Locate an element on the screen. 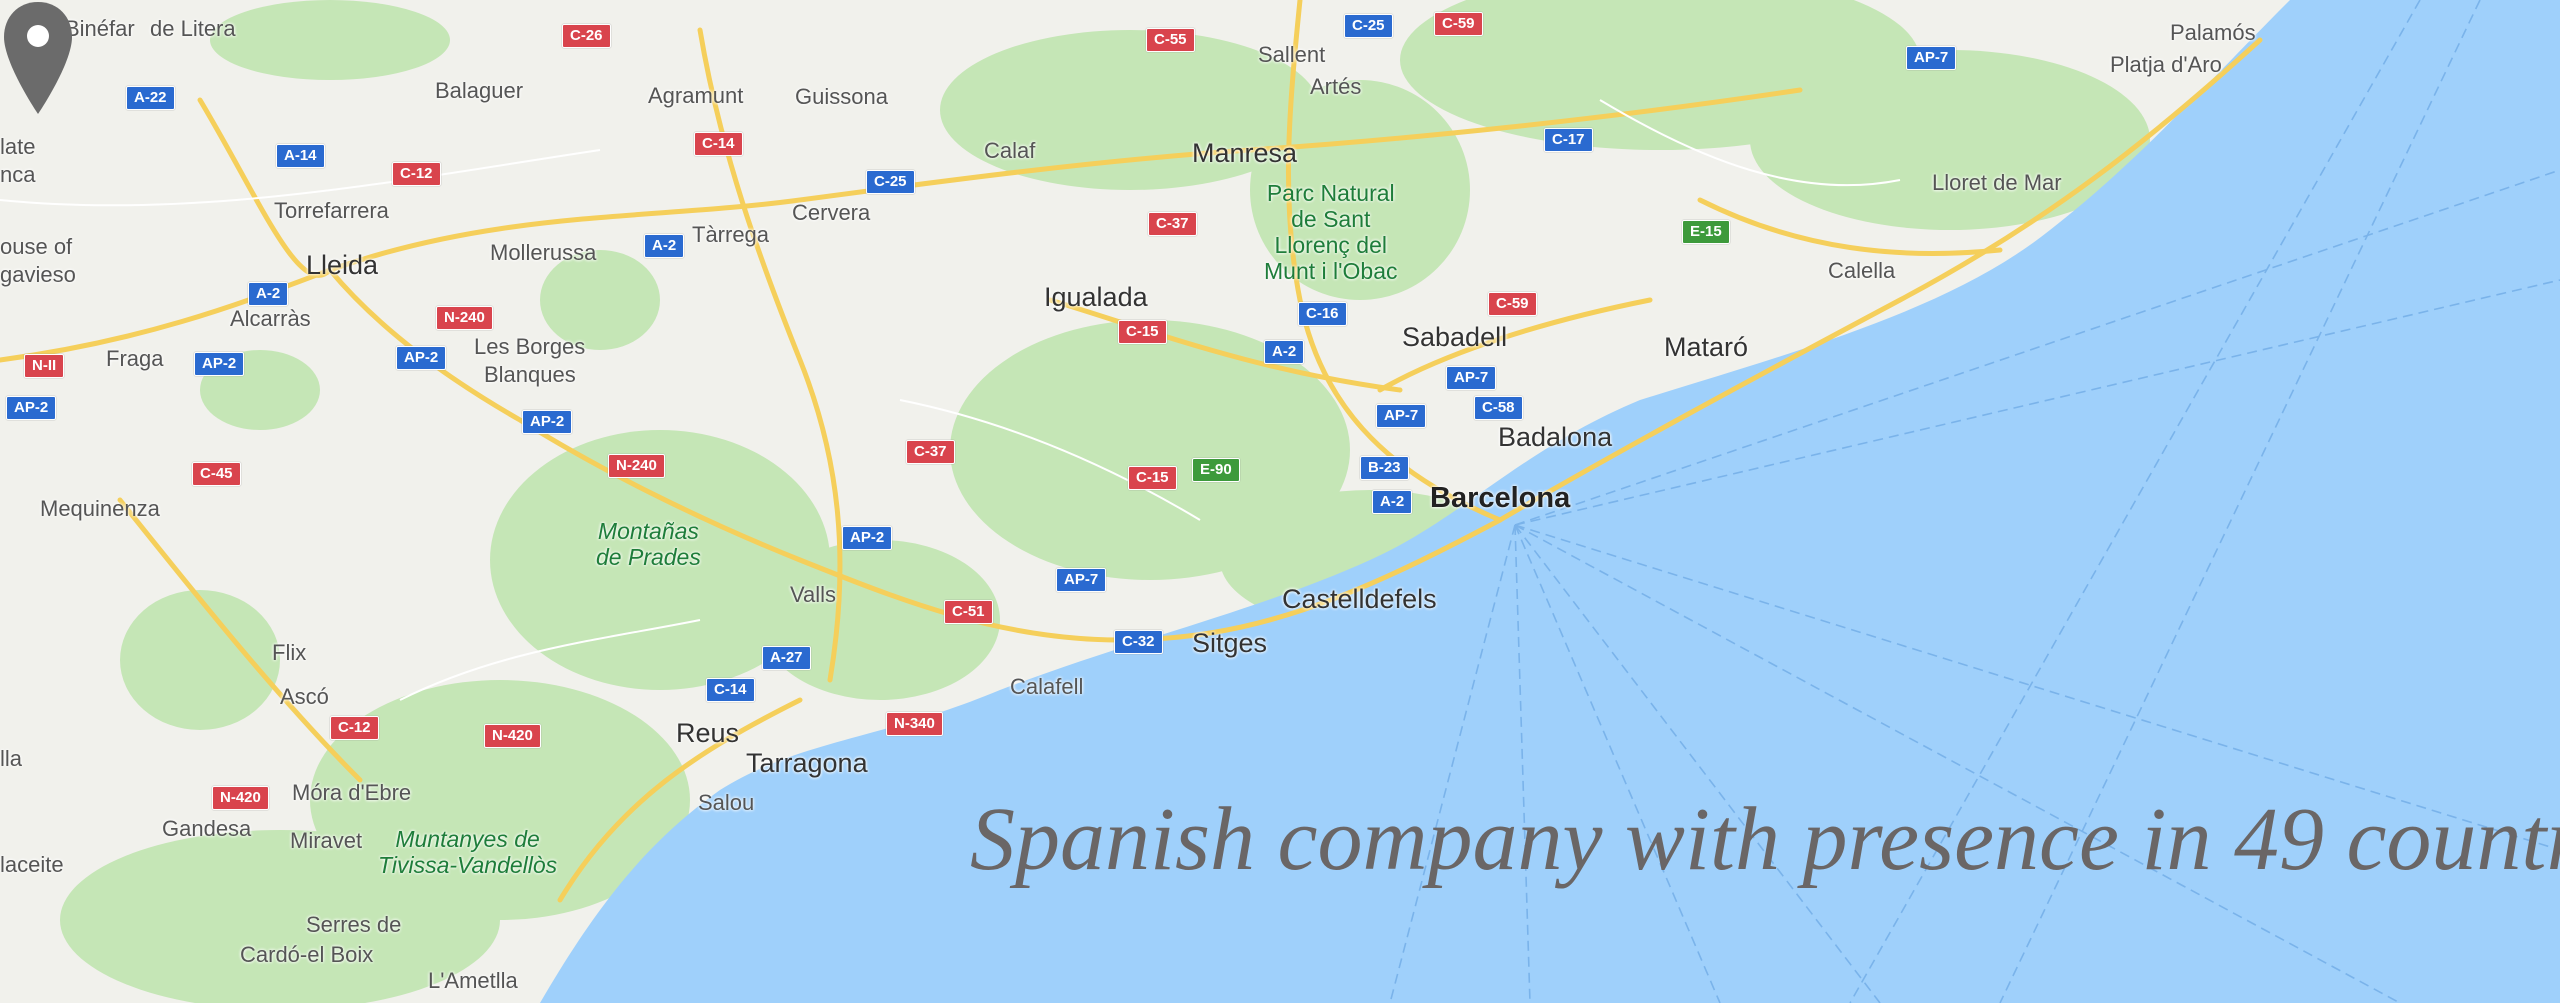 This screenshot has height=1003, width=2560. place-label-lla: lla is located at coordinates (11, 758).